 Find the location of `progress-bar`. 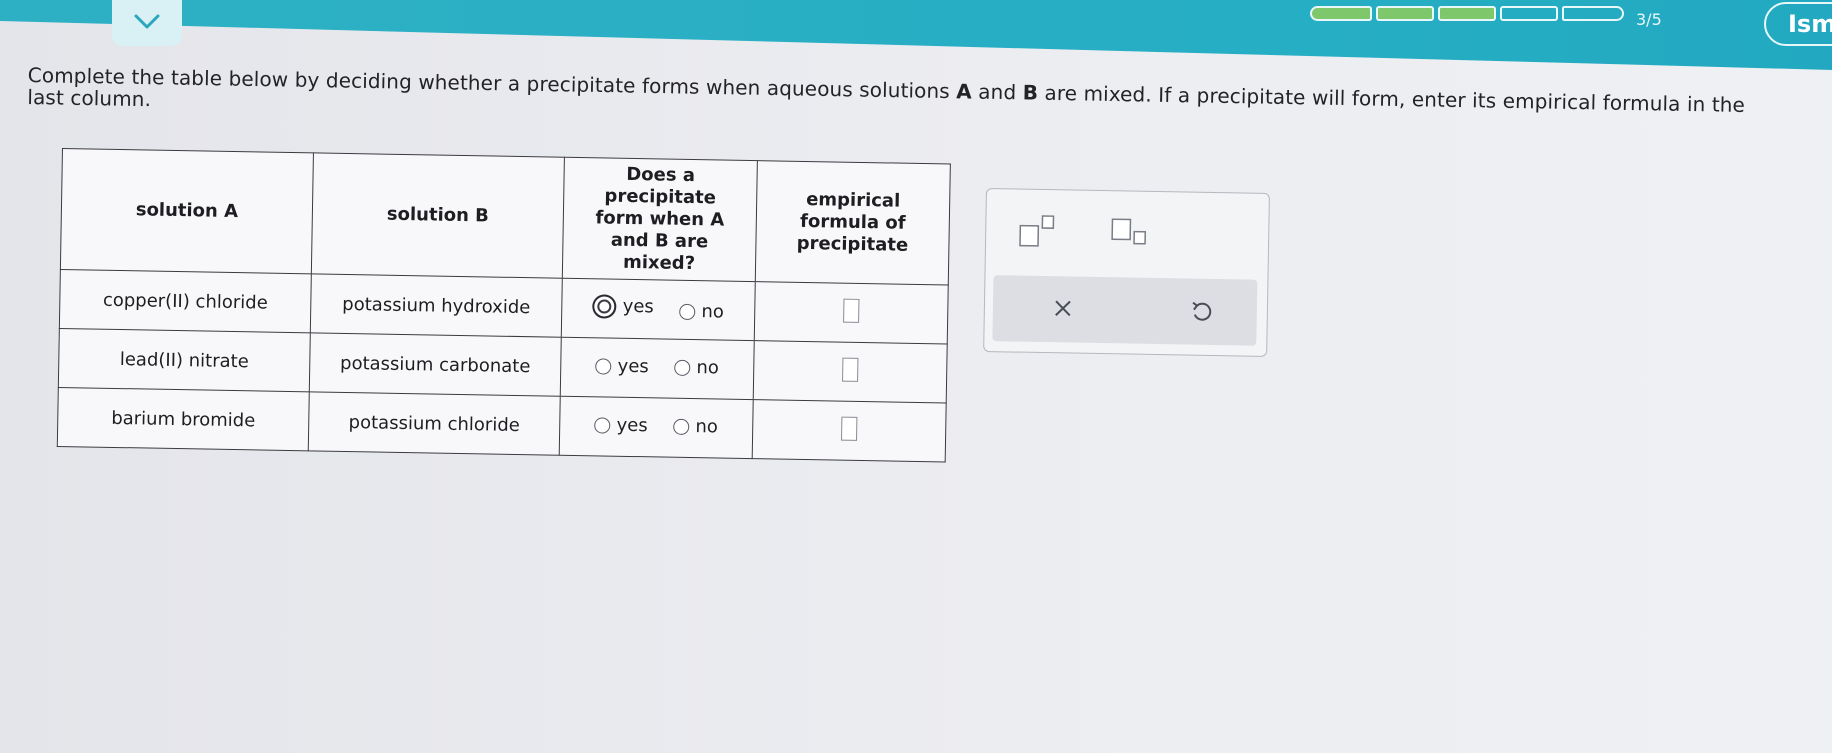

progress-bar is located at coordinates (1467, 13).